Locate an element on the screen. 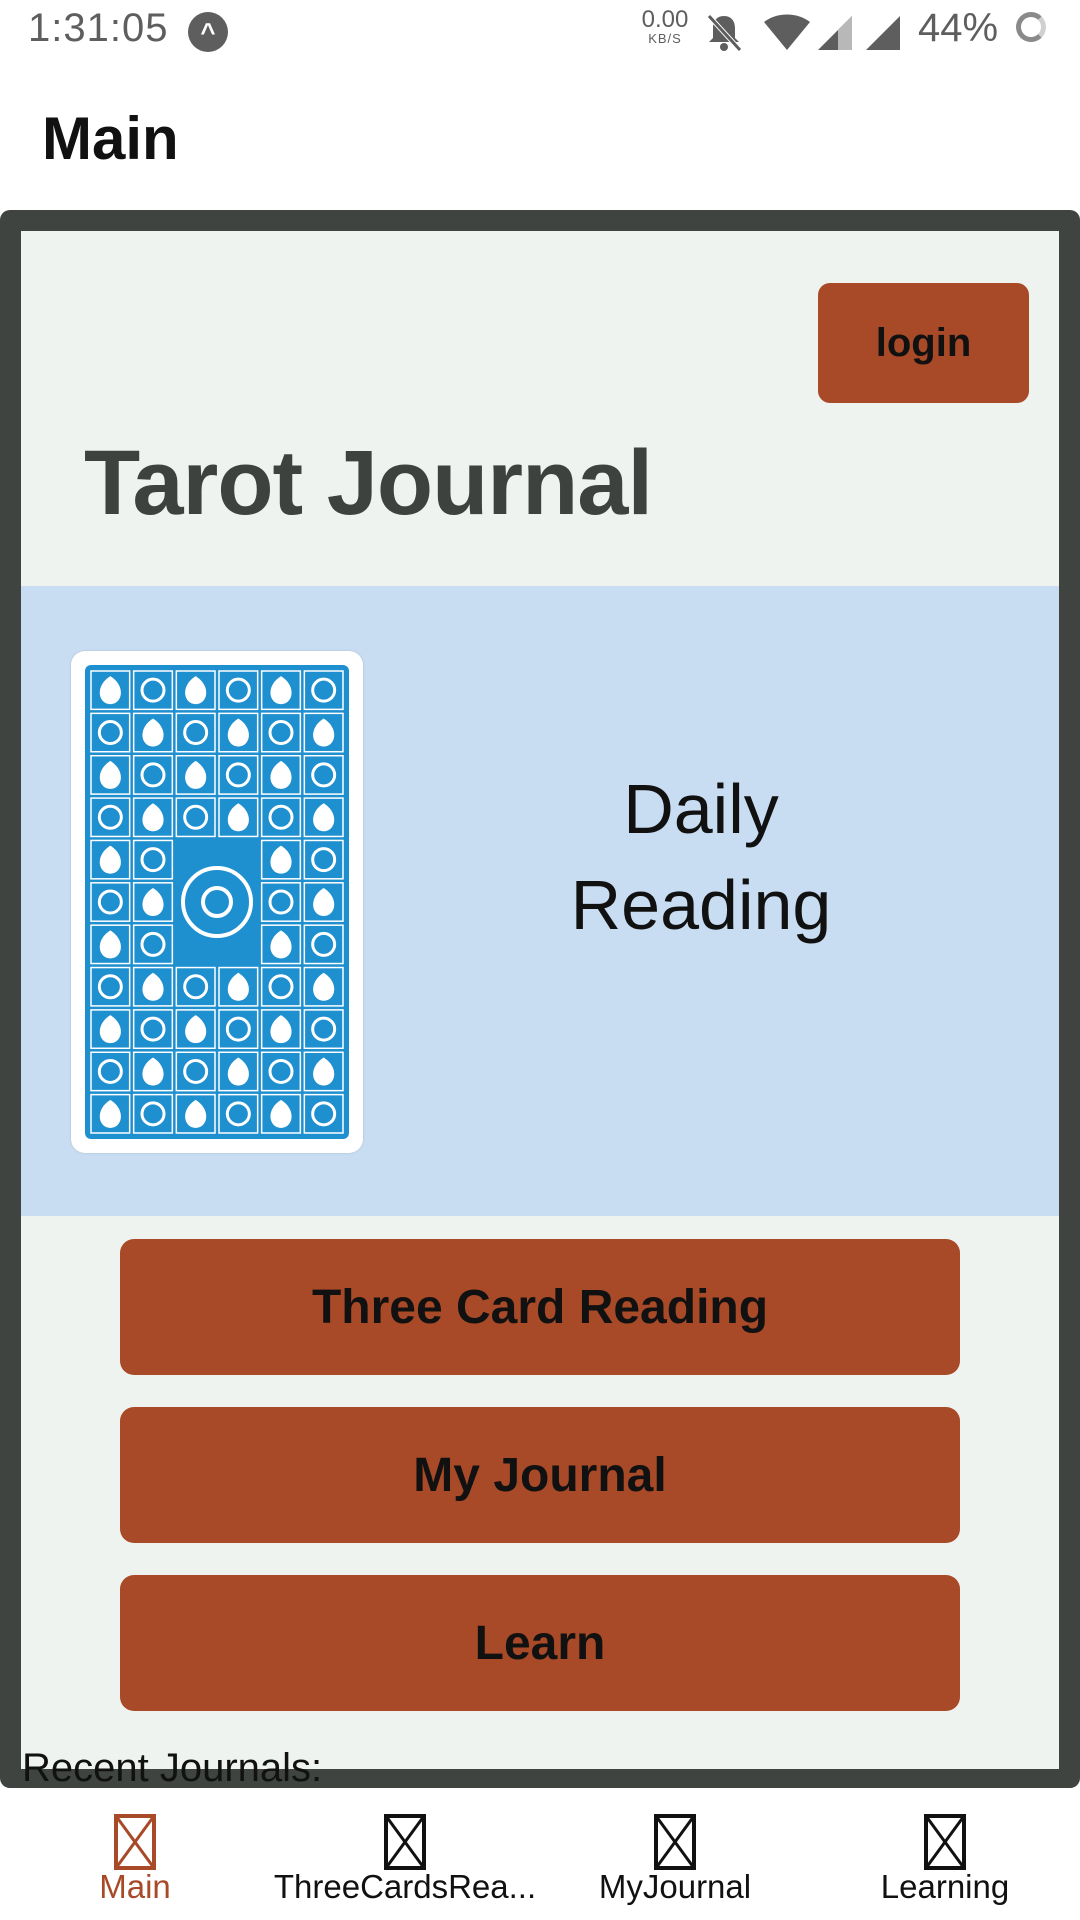 Image resolution: width=1080 pixels, height=1920 pixels. tab-learning: Learning is located at coordinates (945, 1854).